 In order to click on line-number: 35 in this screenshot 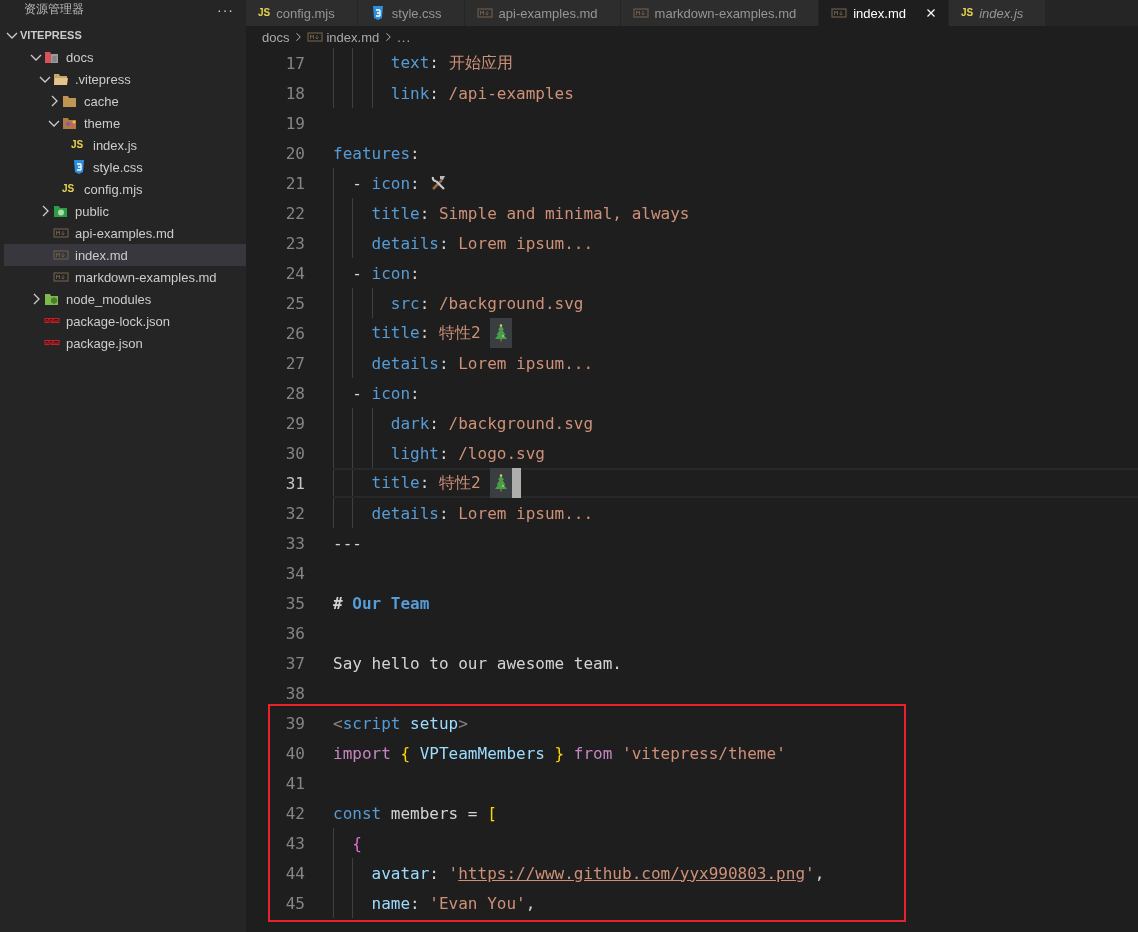, I will do `click(295, 603)`.